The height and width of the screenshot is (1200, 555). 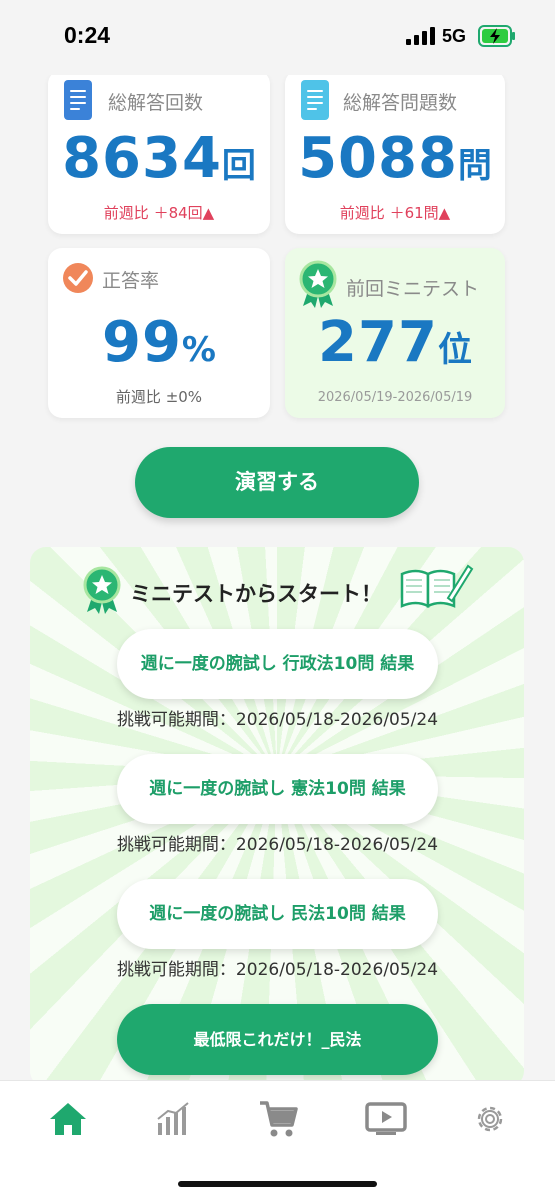 I want to click on card-value: 99%, so click(x=159, y=342).